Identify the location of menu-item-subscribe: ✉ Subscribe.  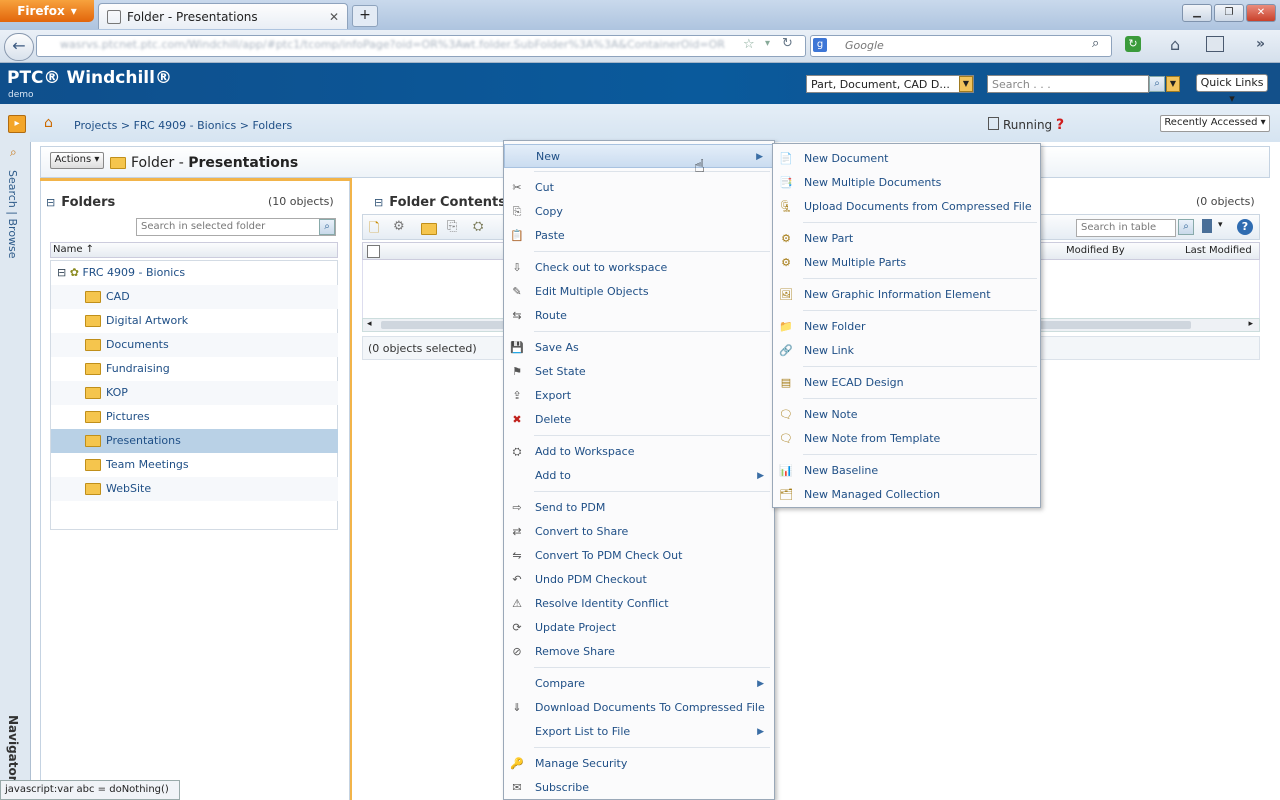
(639, 788).